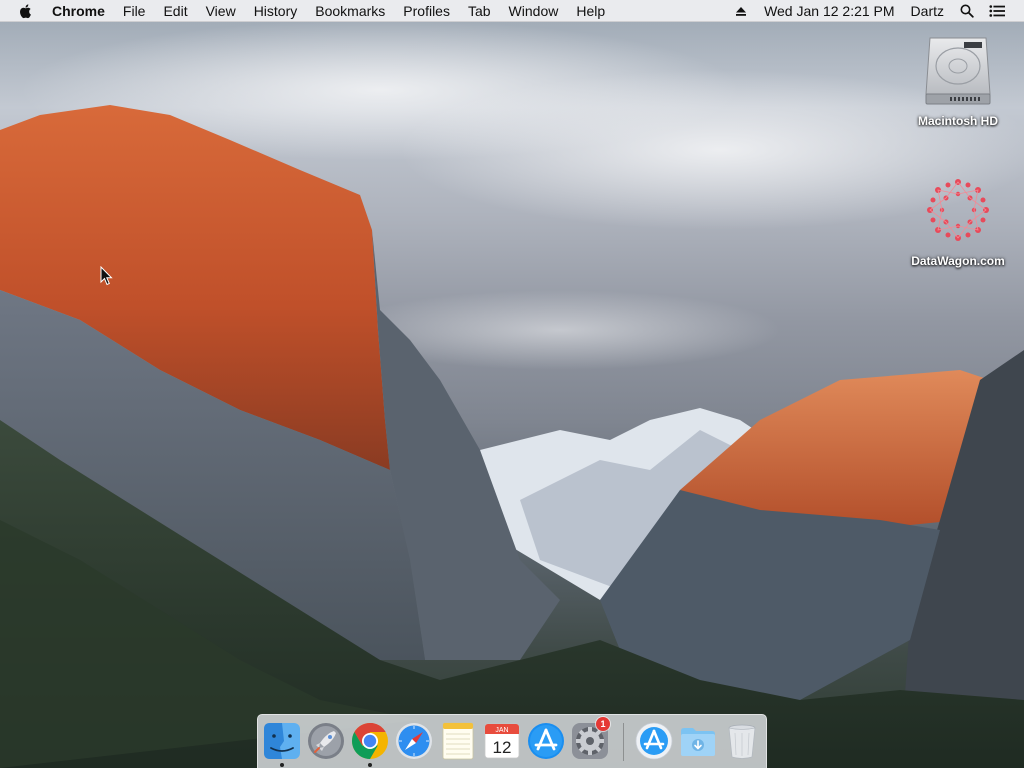 The image size is (1024, 768). What do you see at coordinates (741, 11) in the screenshot?
I see `eject-icon` at bounding box center [741, 11].